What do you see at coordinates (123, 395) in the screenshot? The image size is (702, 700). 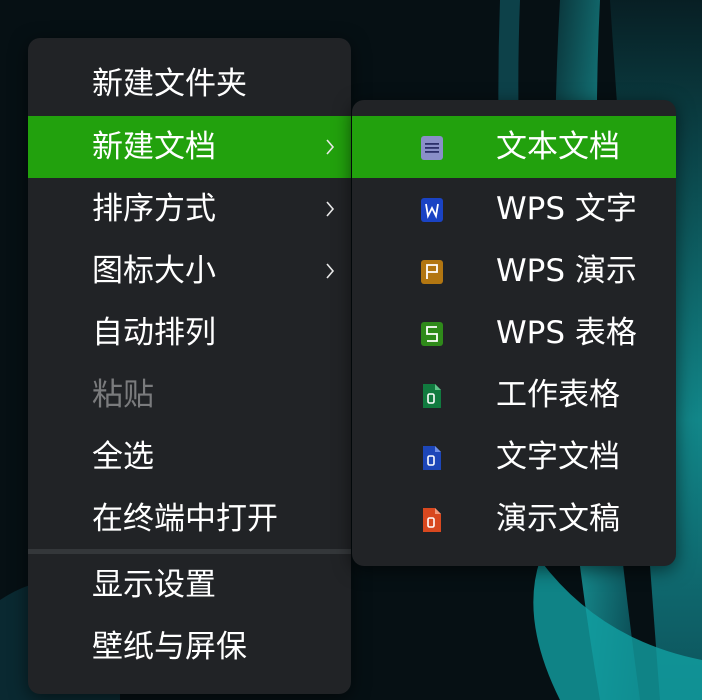 I see `menu-item-label: 粘贴` at bounding box center [123, 395].